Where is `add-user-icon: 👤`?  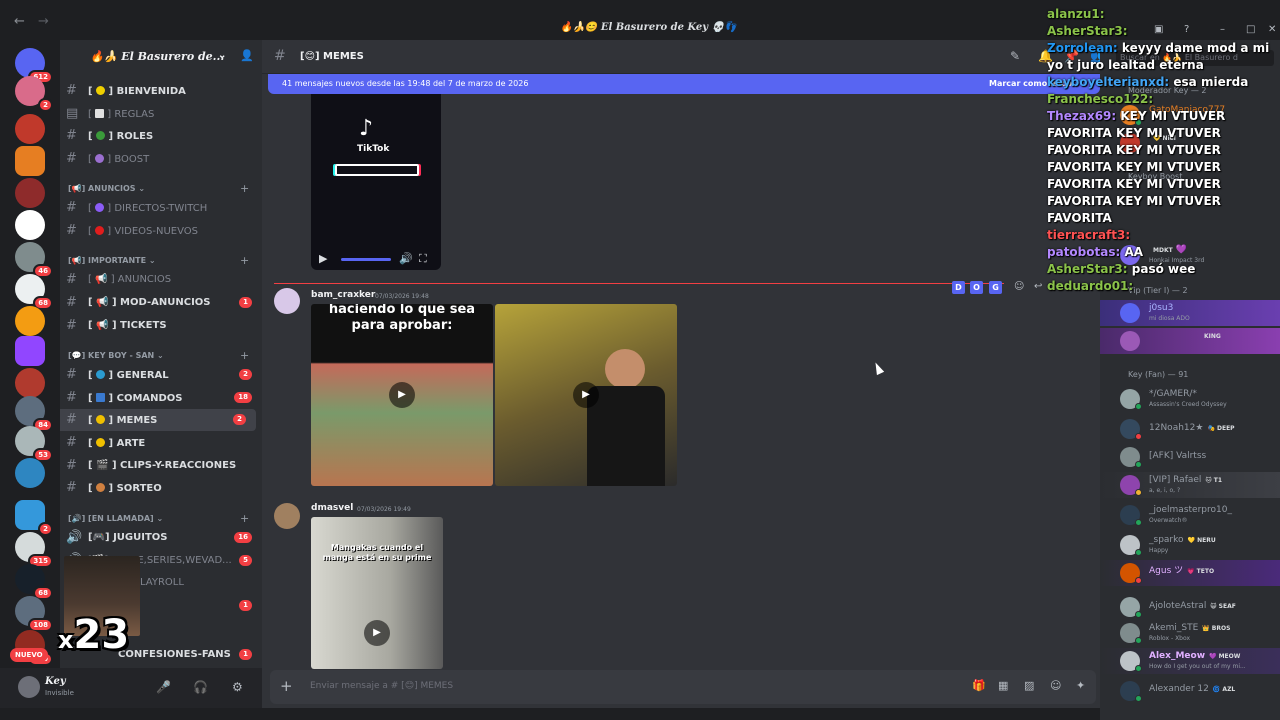
add-user-icon: 👤 is located at coordinates (247, 55).